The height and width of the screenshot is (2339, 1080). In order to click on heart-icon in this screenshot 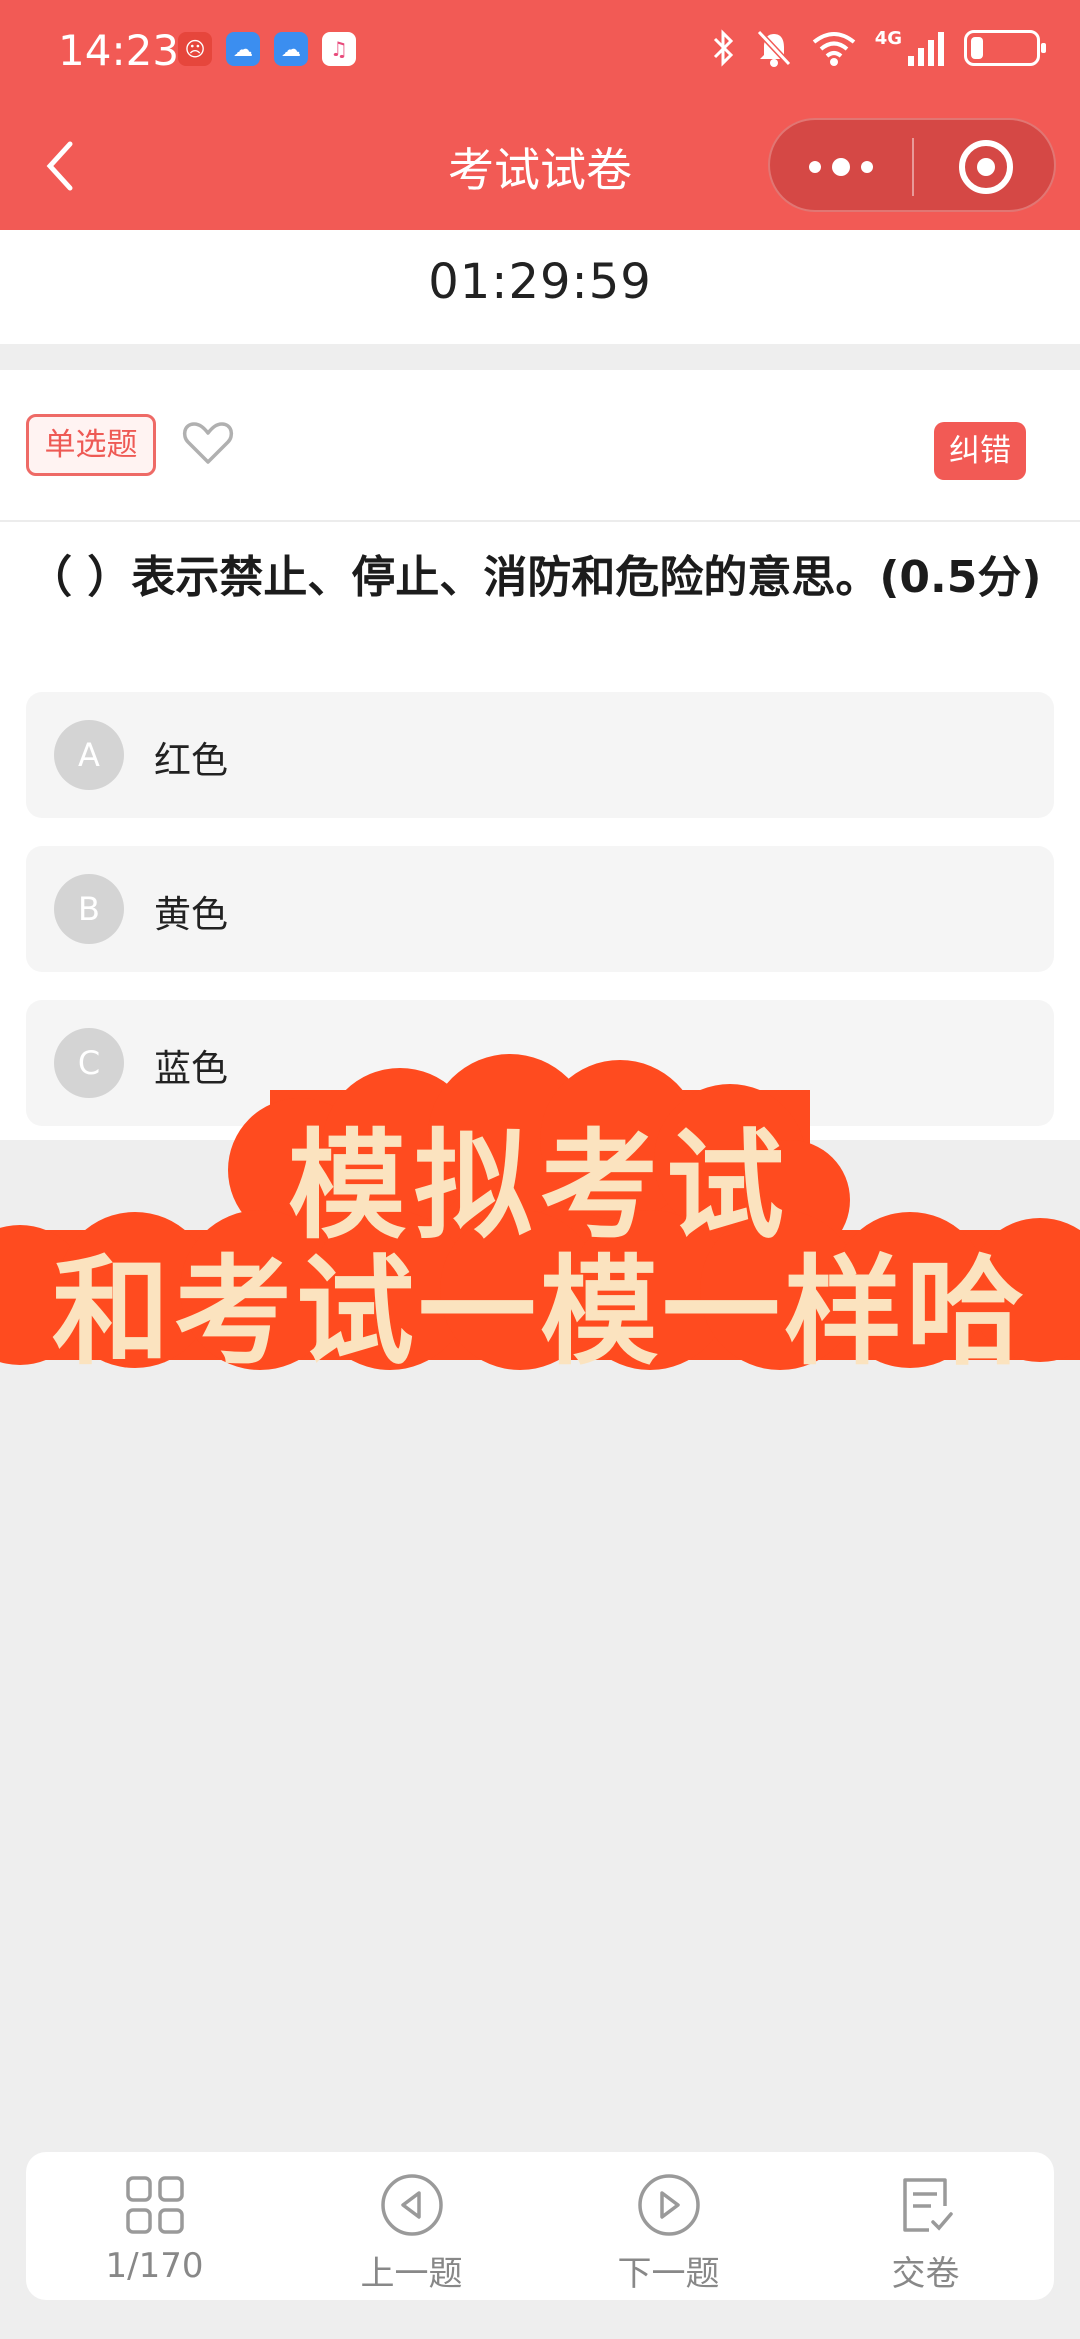, I will do `click(208, 443)`.